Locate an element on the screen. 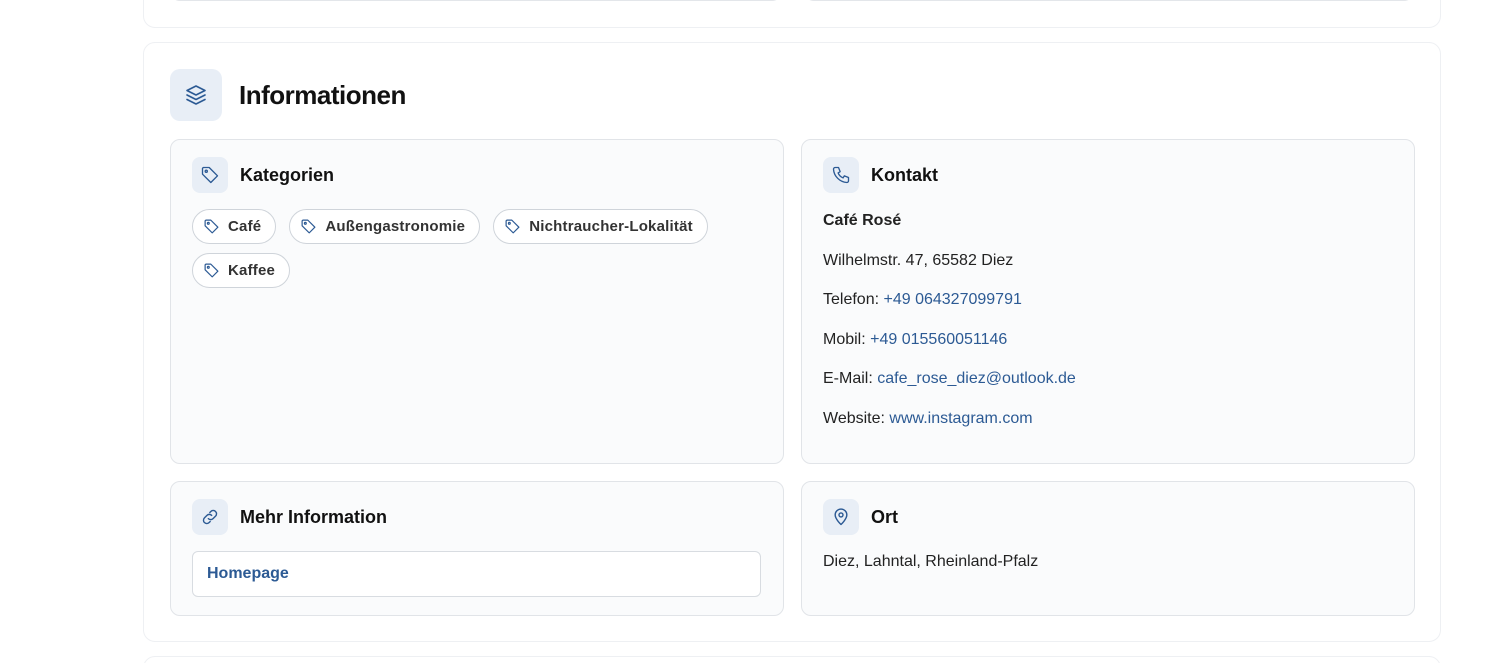 The image size is (1500, 663). location-text: Diez, Lahntal, Rheinland-Pfalz is located at coordinates (931, 561).